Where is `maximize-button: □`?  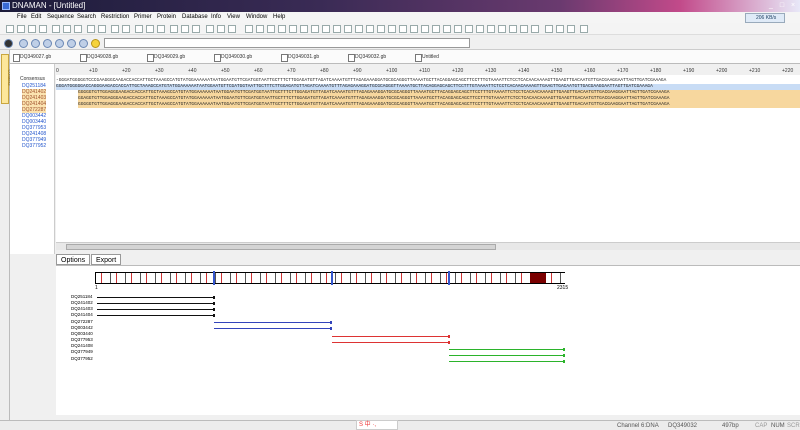
maximize-button: □ is located at coordinates (782, 5).